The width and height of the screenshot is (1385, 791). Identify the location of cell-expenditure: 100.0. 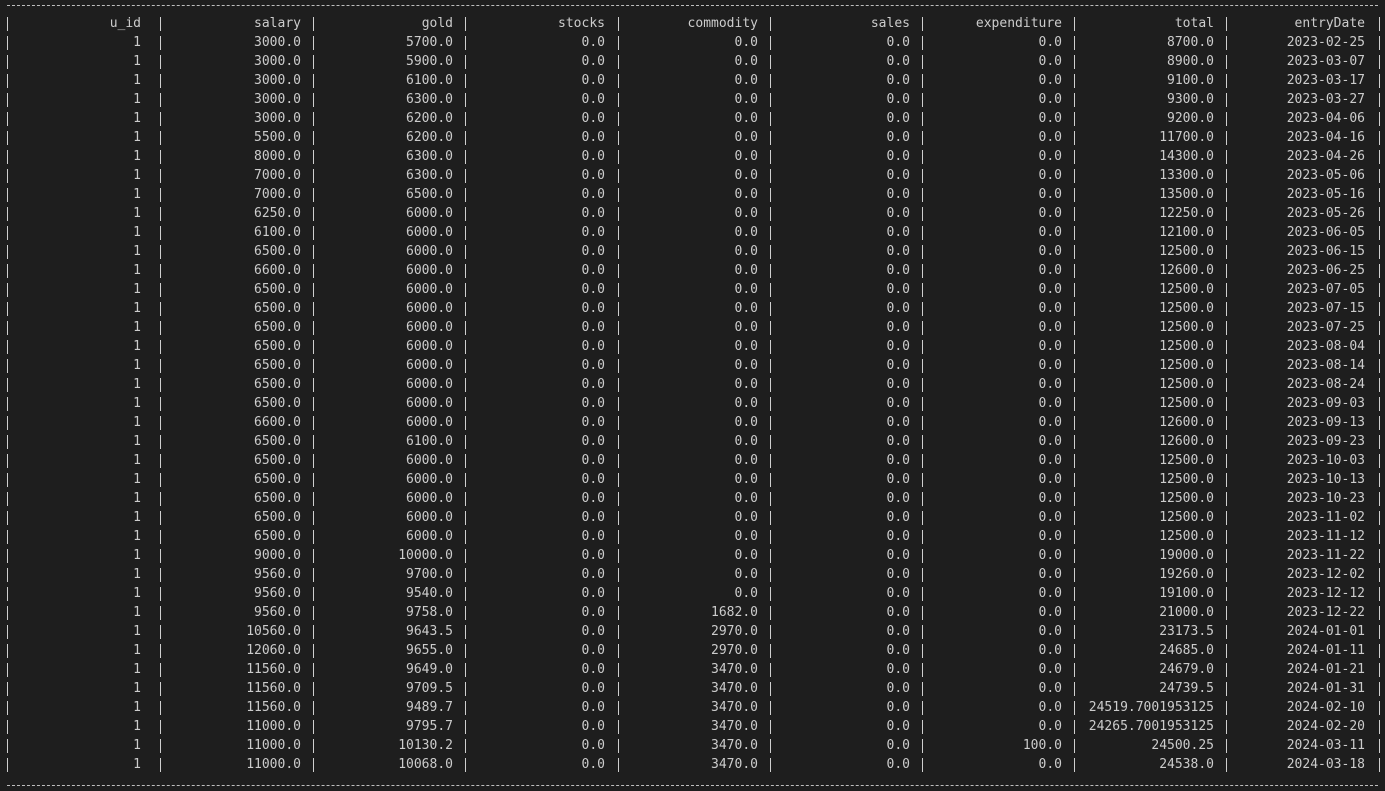
(1042, 745).